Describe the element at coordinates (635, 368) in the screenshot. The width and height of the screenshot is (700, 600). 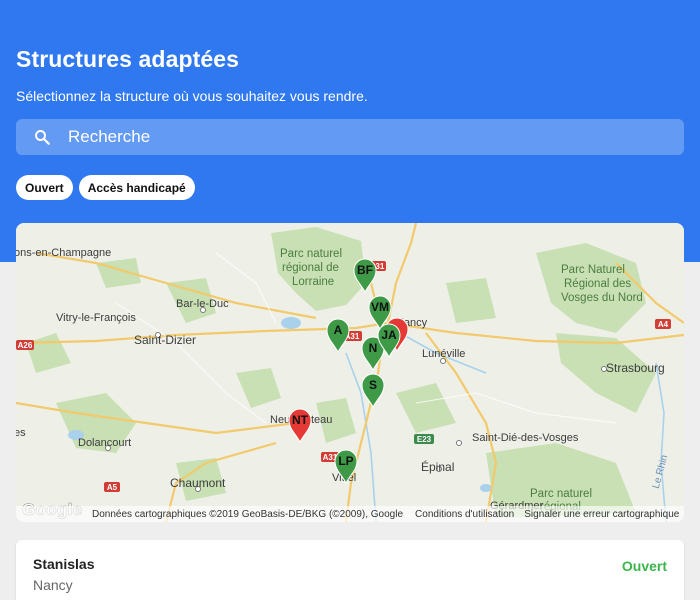
I see `map-label: Strasbourg` at that location.